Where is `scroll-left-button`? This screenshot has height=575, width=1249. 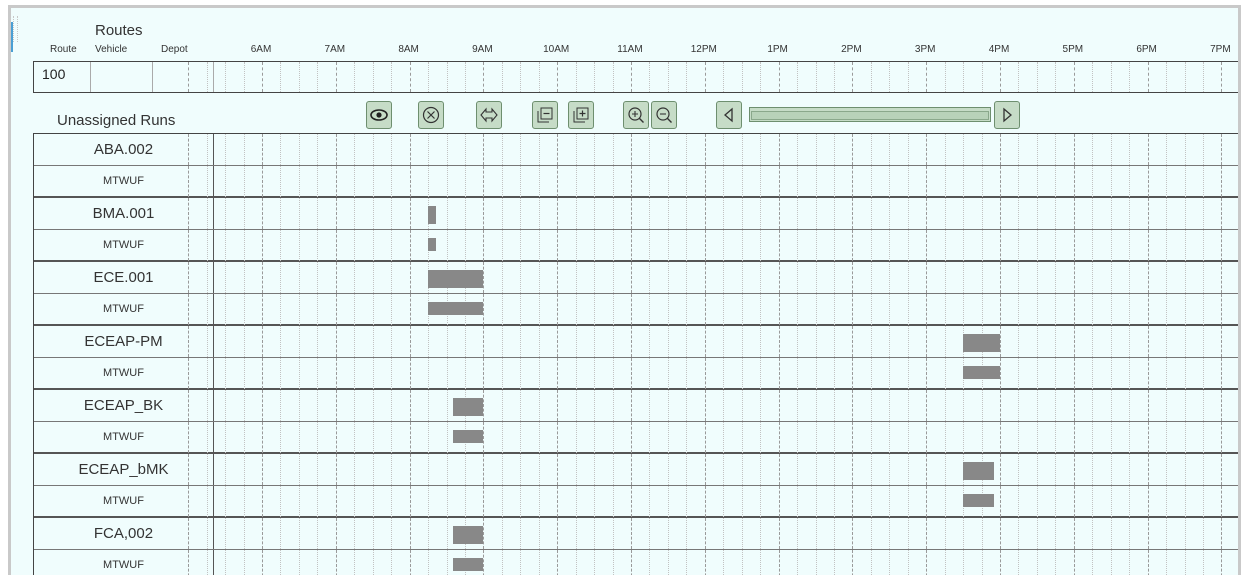
scroll-left-button is located at coordinates (729, 115).